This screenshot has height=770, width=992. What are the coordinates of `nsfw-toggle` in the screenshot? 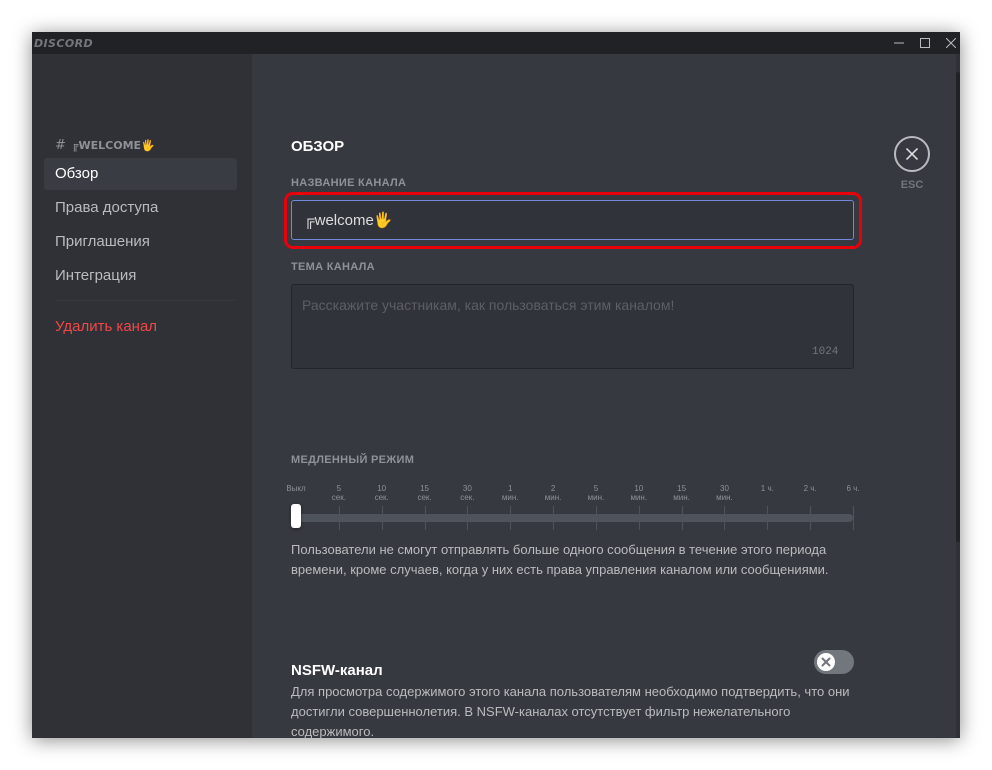 It's located at (834, 662).